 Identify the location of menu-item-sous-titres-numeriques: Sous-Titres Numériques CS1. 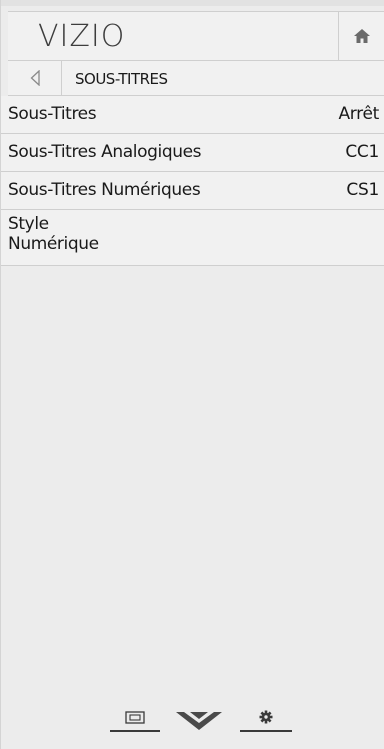
(192, 191).